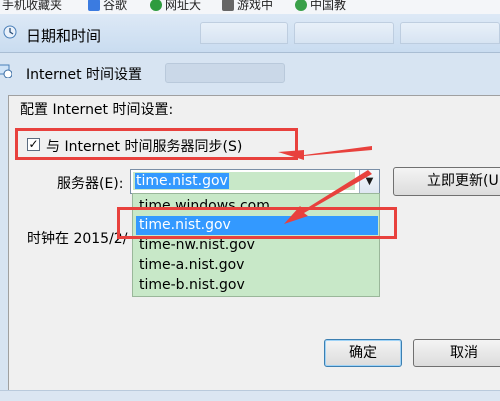  I want to click on bookmark-item: 手机收藏夹, so click(32, 6).